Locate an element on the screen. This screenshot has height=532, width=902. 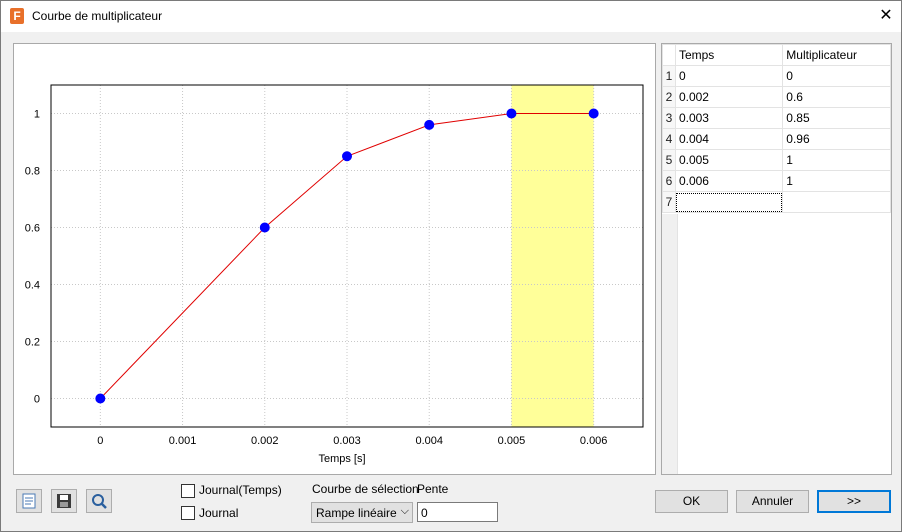
y-tick-label: 0.2 is located at coordinates (32, 343).